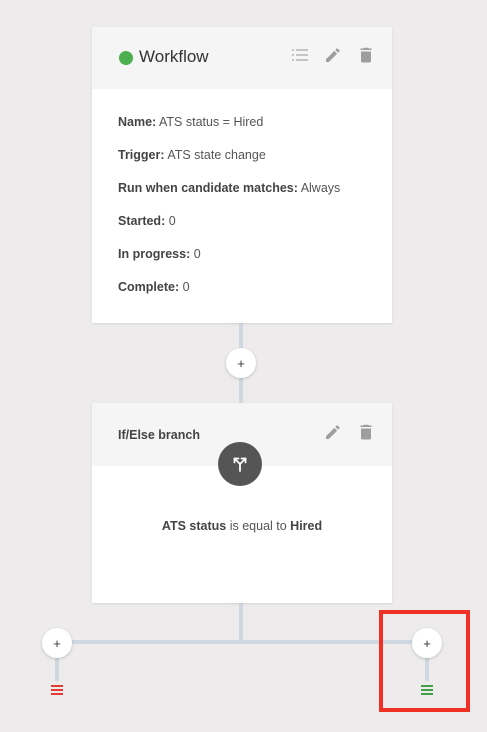  Describe the element at coordinates (57, 643) in the screenshot. I see `add-step-left-branch-button: +` at that location.